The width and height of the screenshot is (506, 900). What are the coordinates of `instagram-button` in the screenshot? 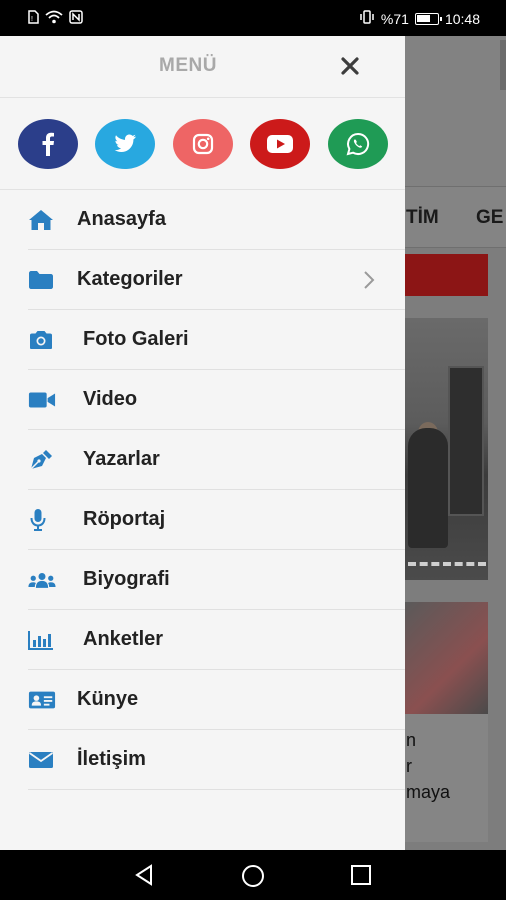 It's located at (203, 144).